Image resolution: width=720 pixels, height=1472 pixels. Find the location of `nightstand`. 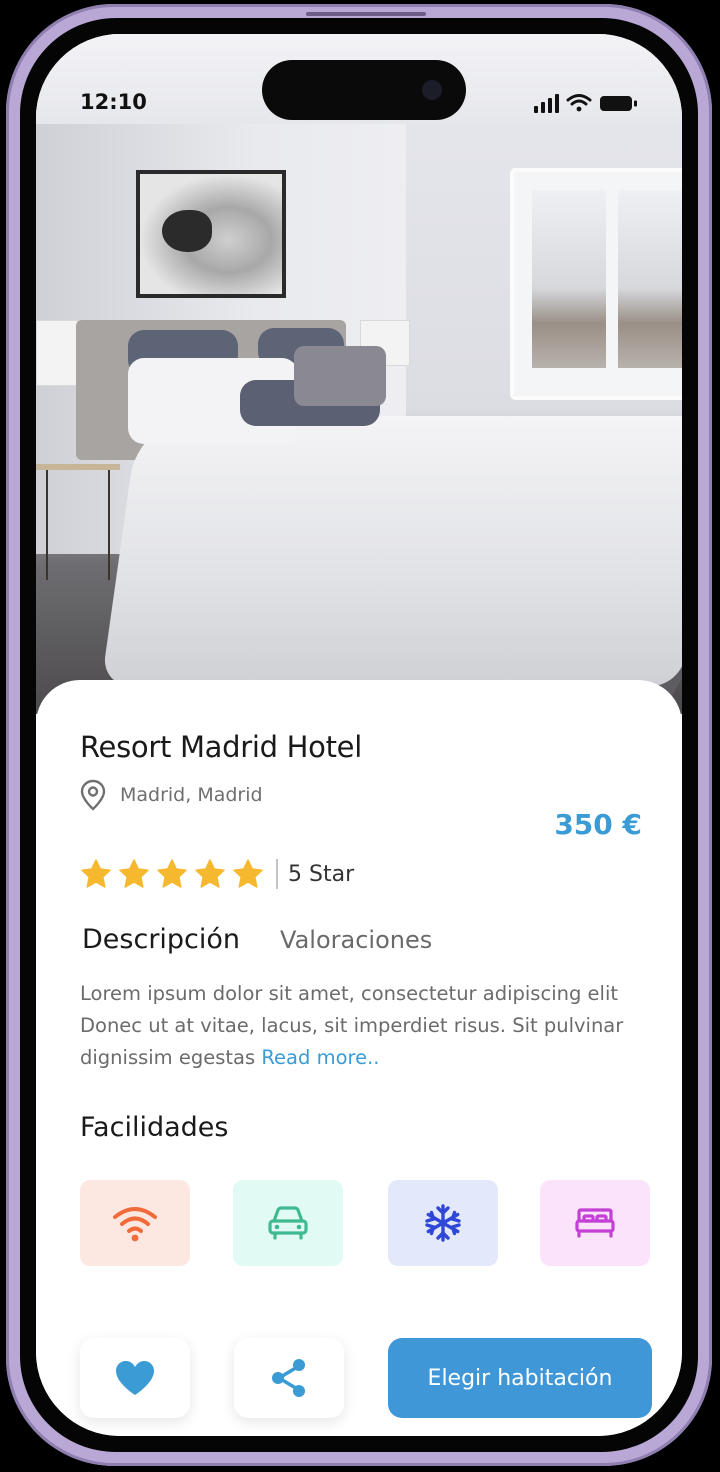

nightstand is located at coordinates (78, 527).